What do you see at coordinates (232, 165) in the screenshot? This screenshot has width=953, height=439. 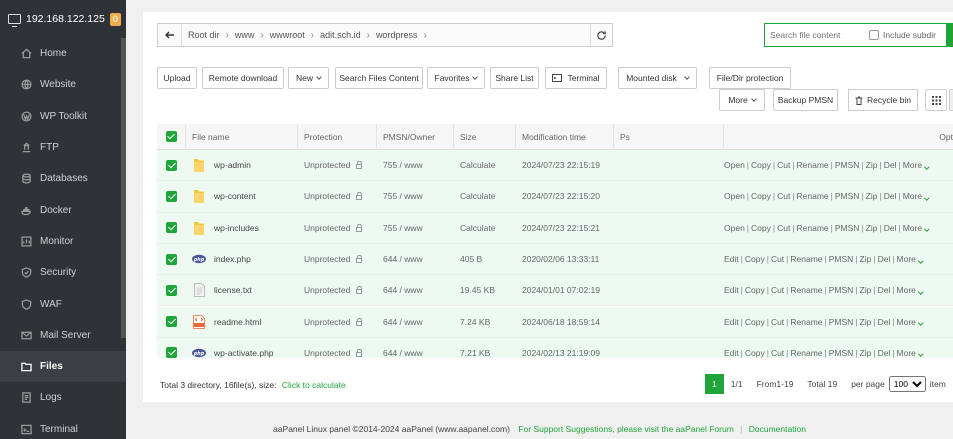 I see `file-name: wp-admin` at bounding box center [232, 165].